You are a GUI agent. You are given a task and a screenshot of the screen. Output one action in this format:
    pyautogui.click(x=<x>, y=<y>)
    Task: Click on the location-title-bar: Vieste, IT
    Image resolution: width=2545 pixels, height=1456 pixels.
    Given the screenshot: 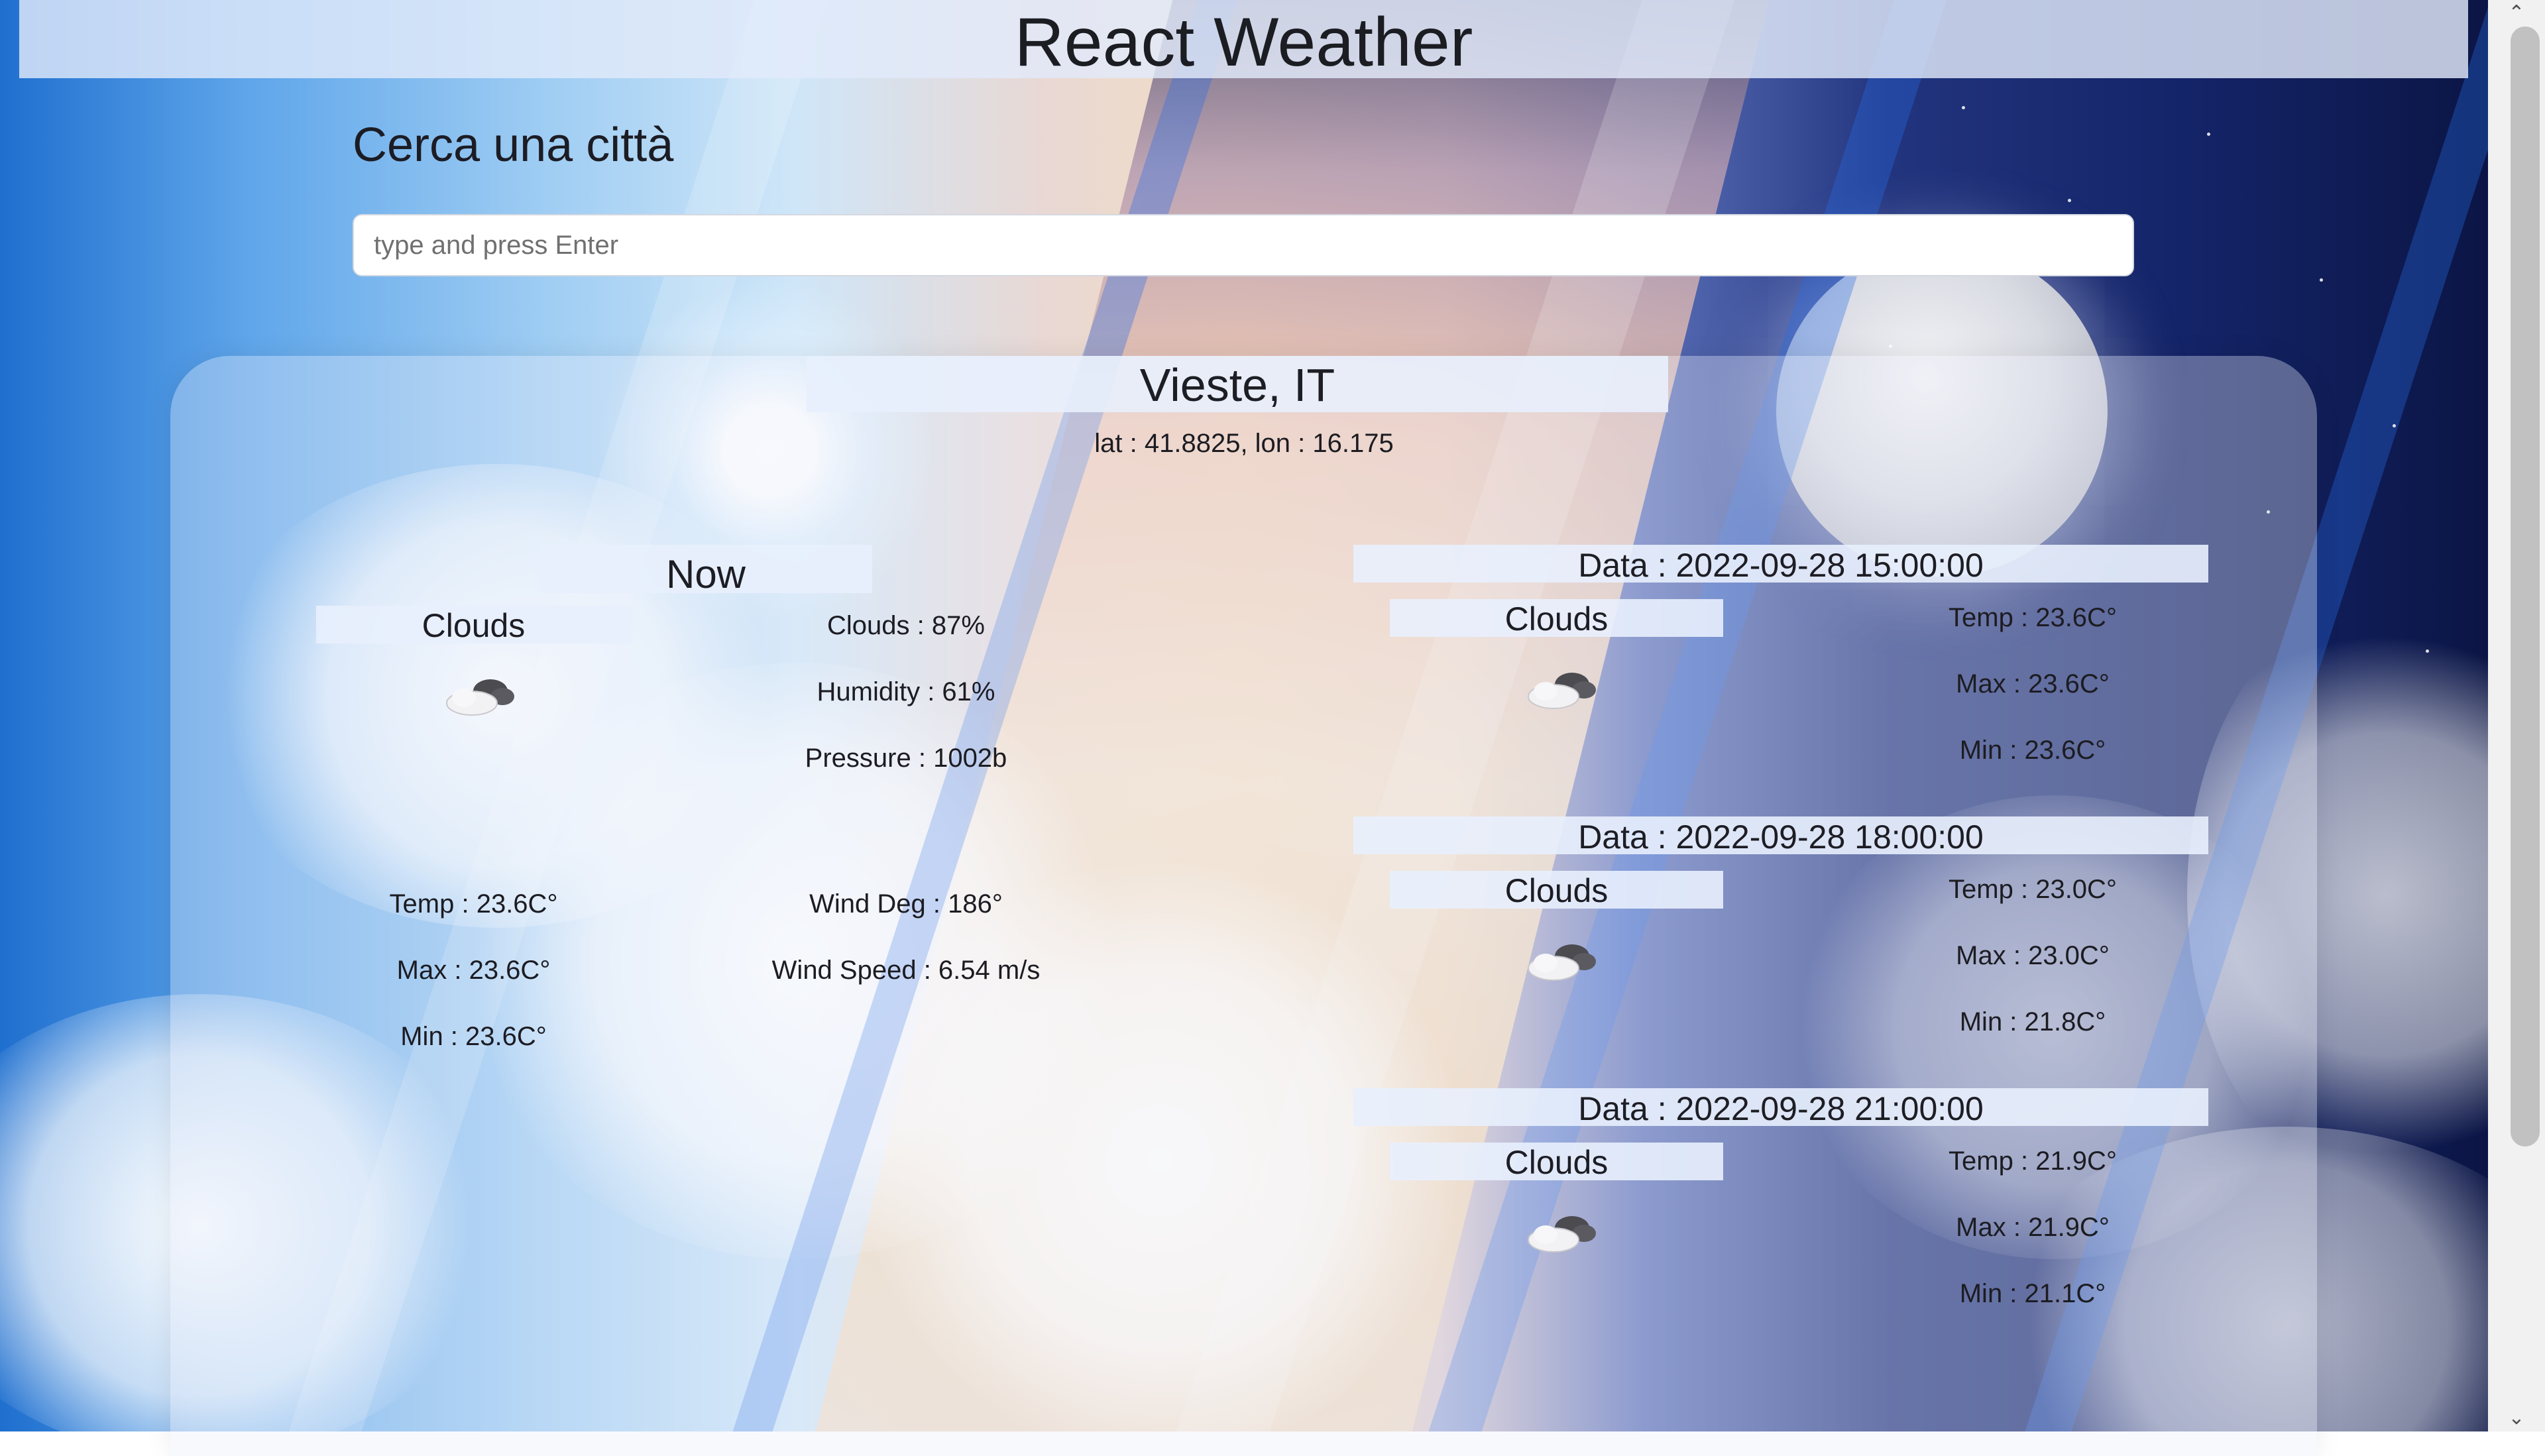 What is the action you would take?
    pyautogui.click(x=1237, y=384)
    